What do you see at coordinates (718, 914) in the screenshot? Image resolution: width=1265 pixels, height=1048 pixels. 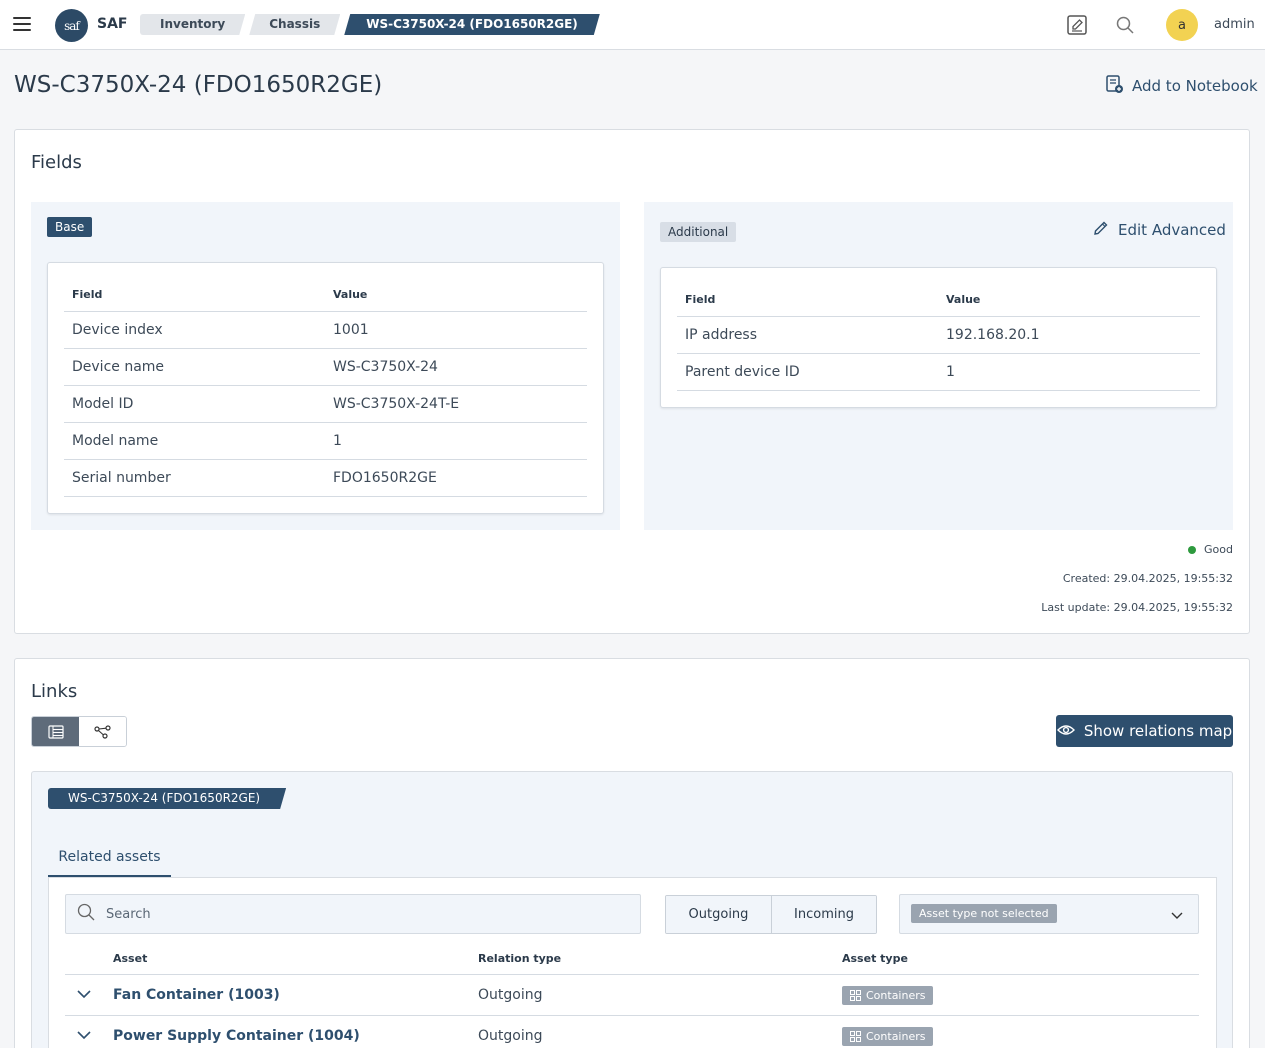 I see `outgoing-button: Outgoing` at bounding box center [718, 914].